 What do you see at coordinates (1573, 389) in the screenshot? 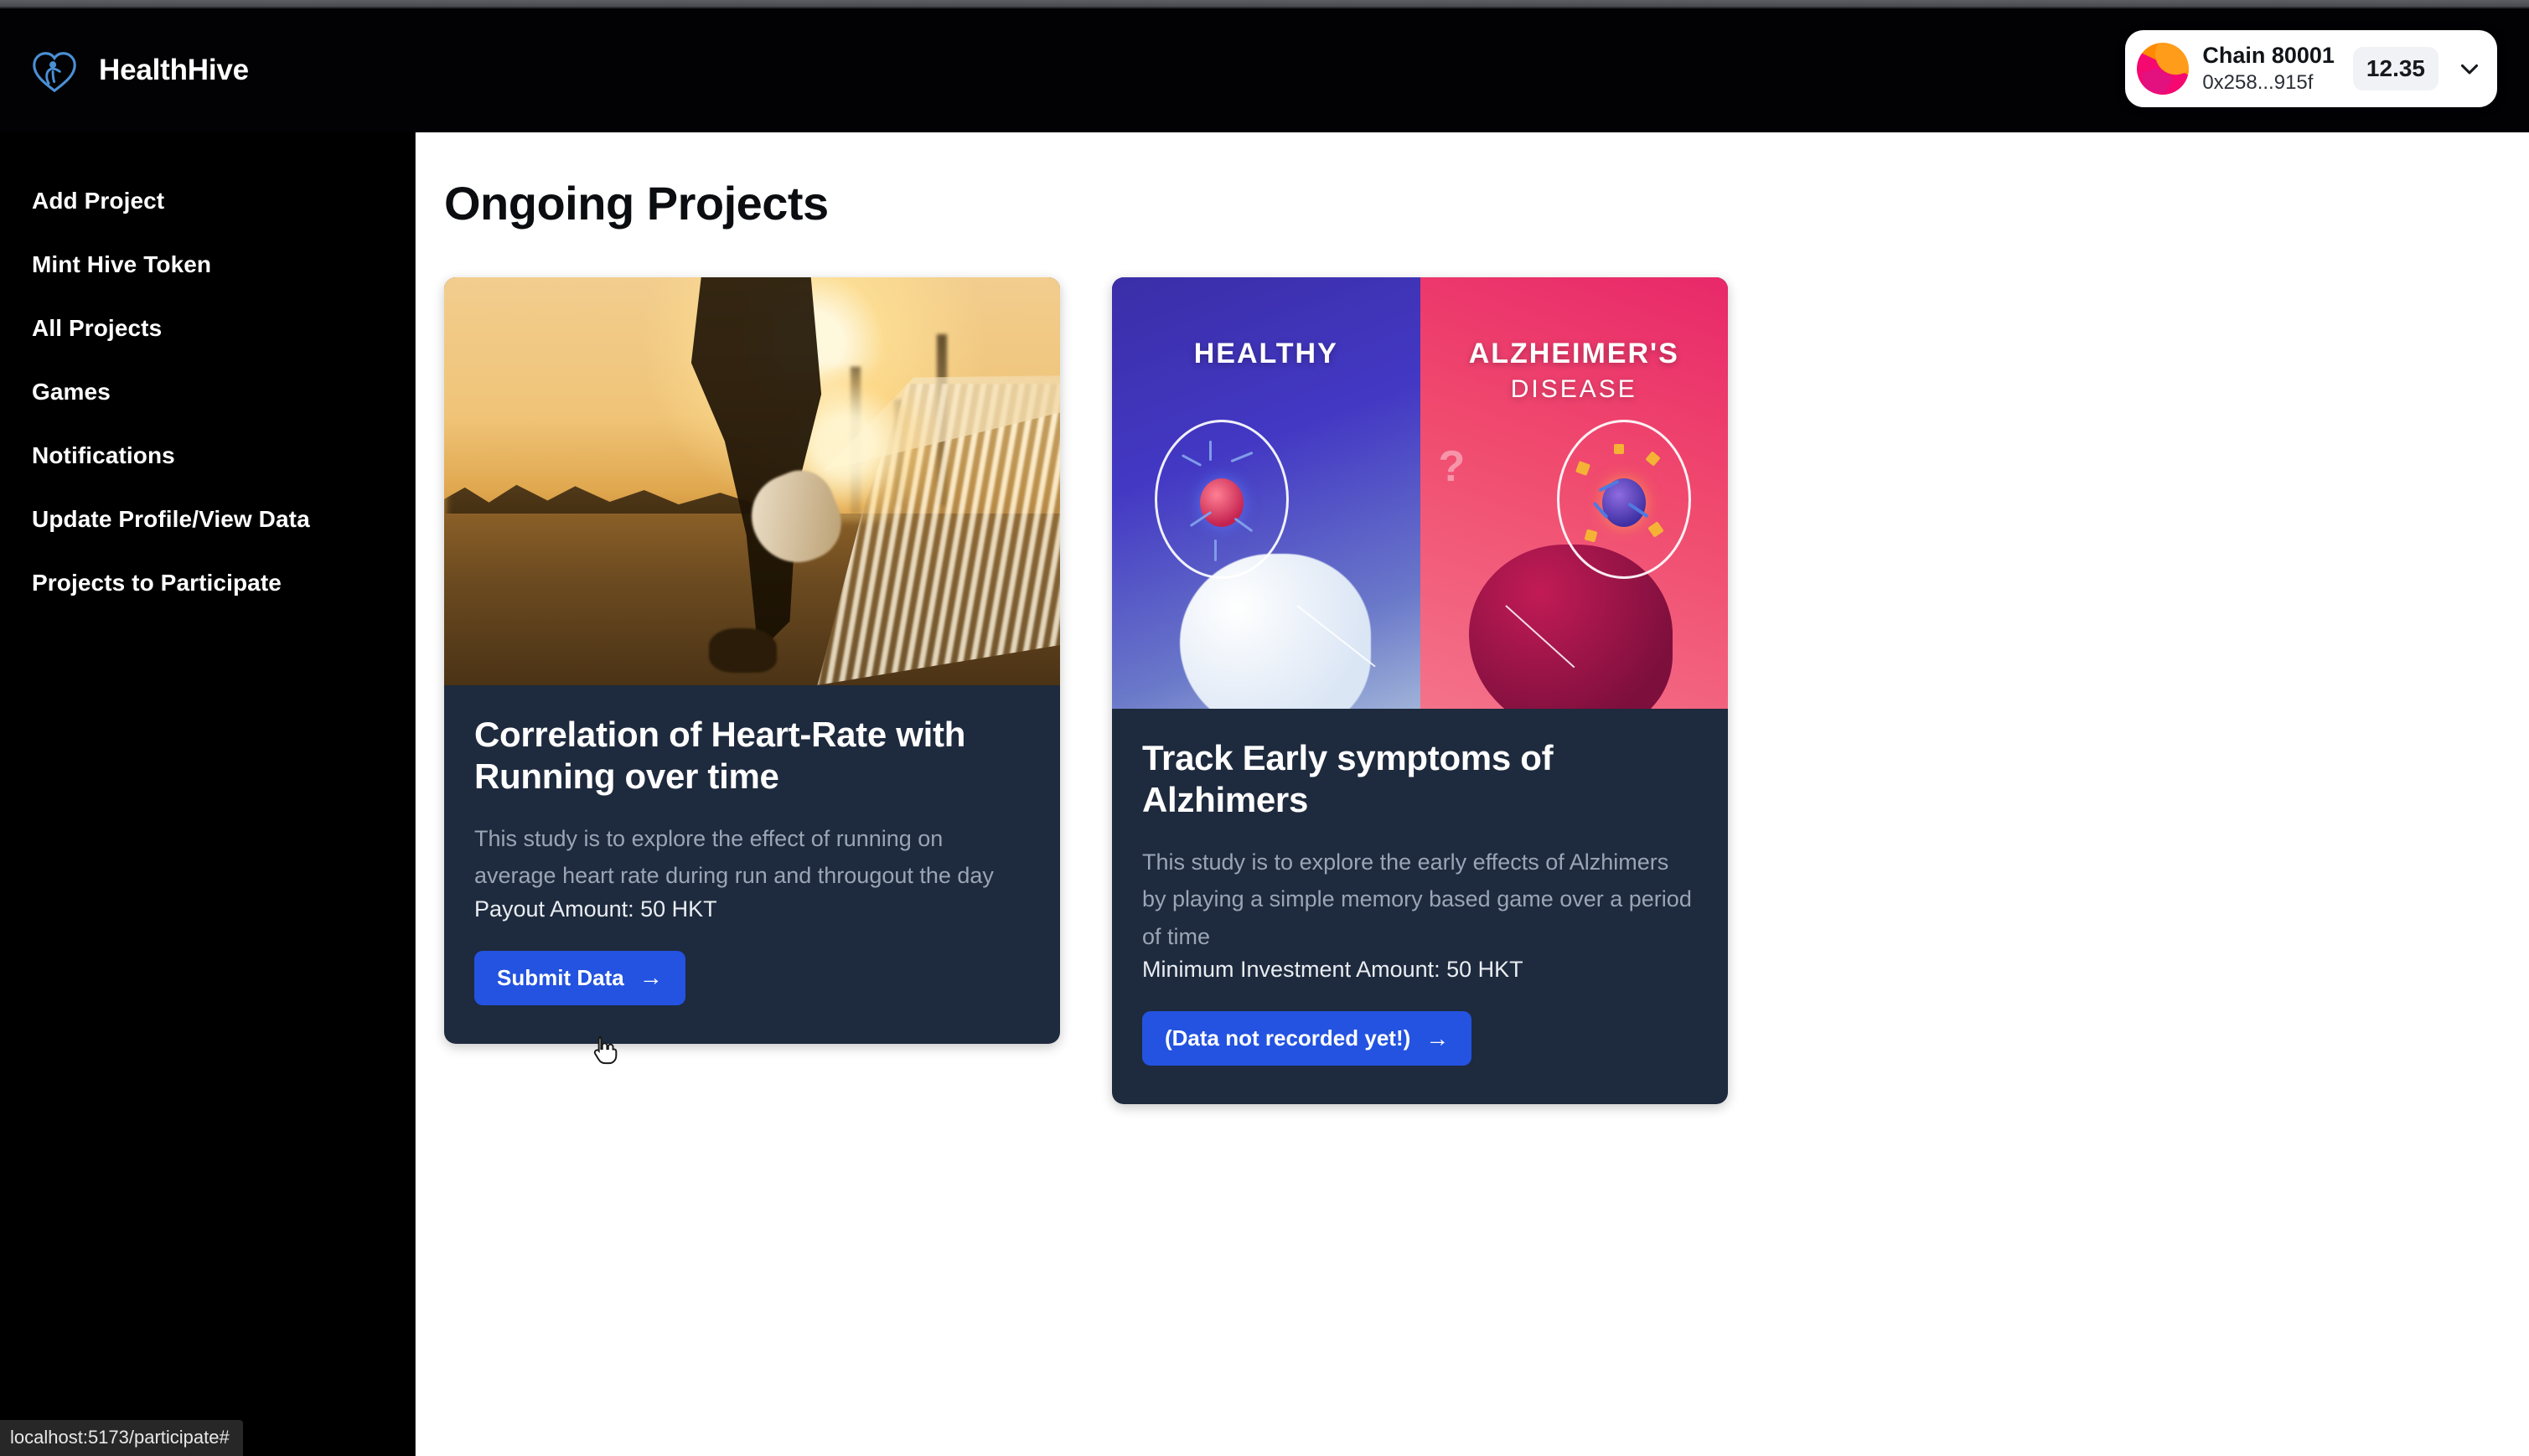
I see `illustration-label-alzheimers-line2: DISEASE` at bounding box center [1573, 389].